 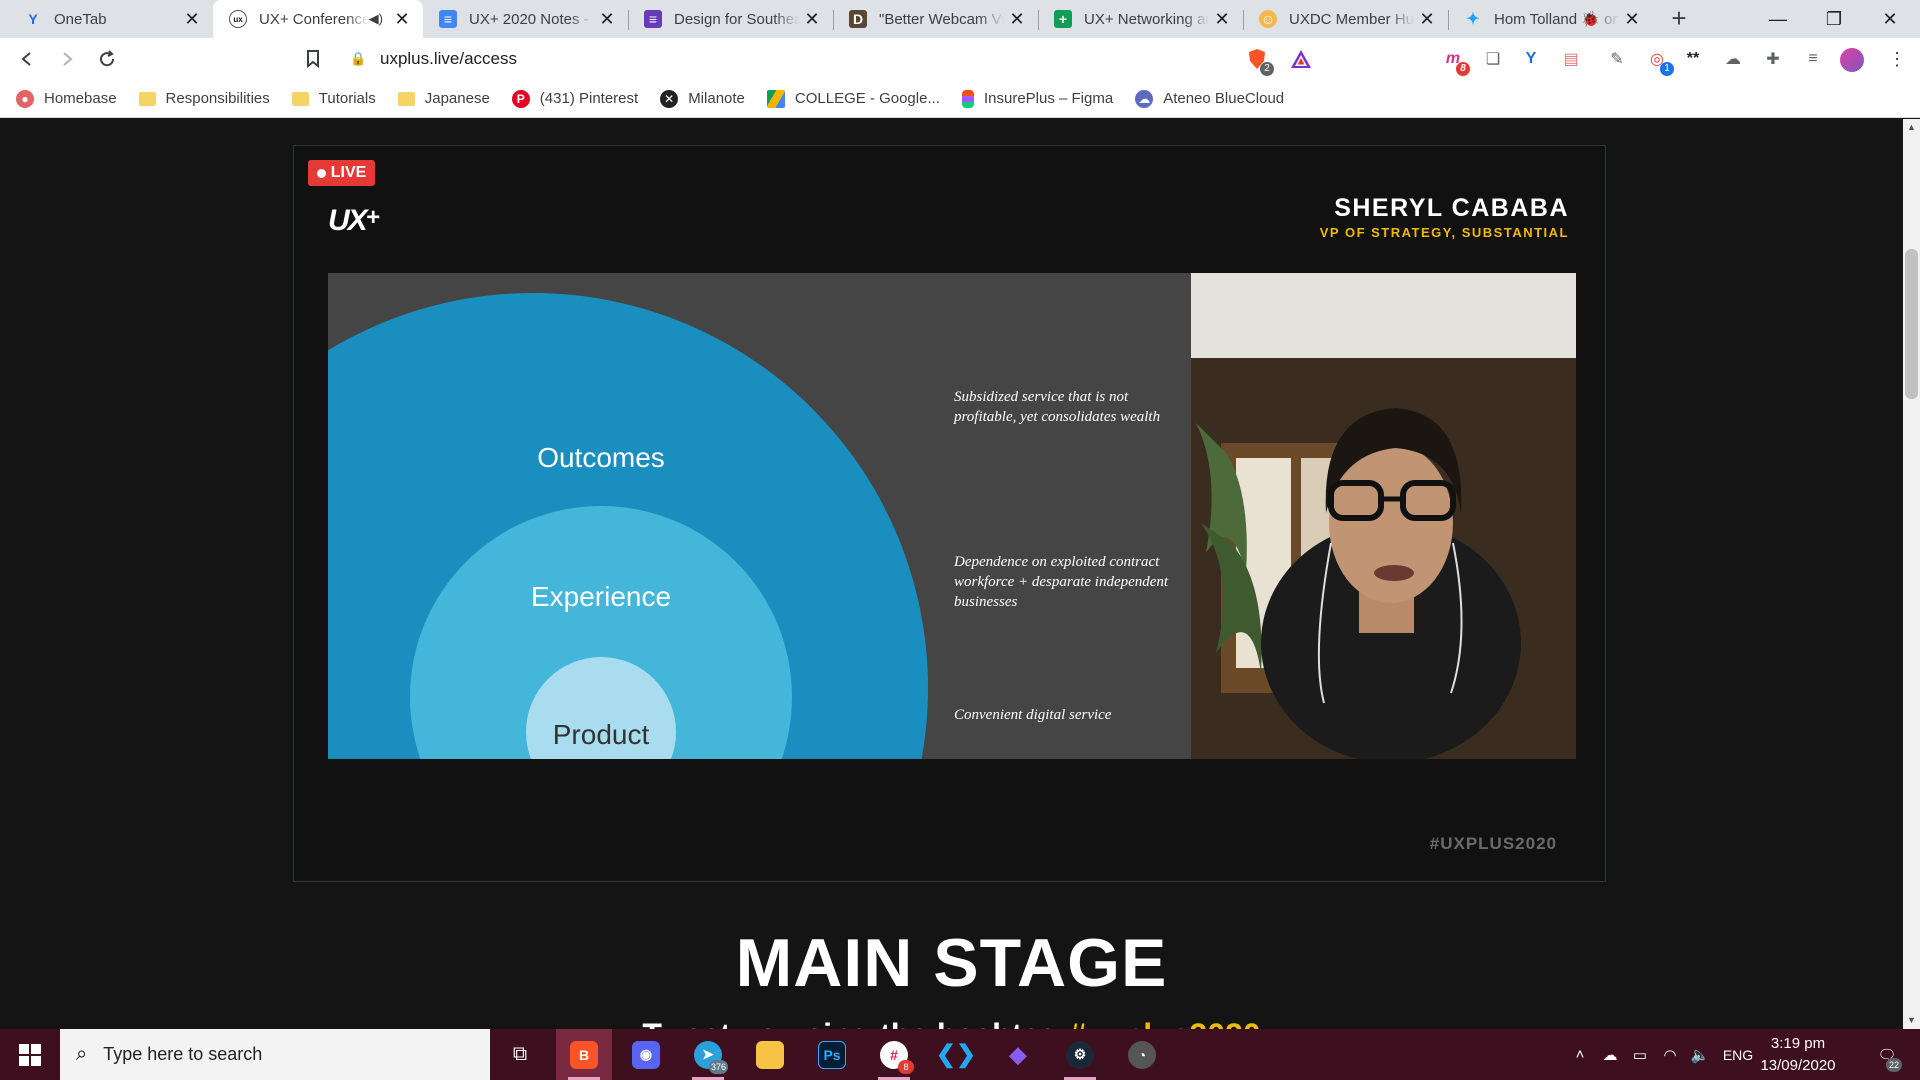 What do you see at coordinates (730, 19) in the screenshot?
I see `tab-design-southeast: ≡ Design for Southeast ✕` at bounding box center [730, 19].